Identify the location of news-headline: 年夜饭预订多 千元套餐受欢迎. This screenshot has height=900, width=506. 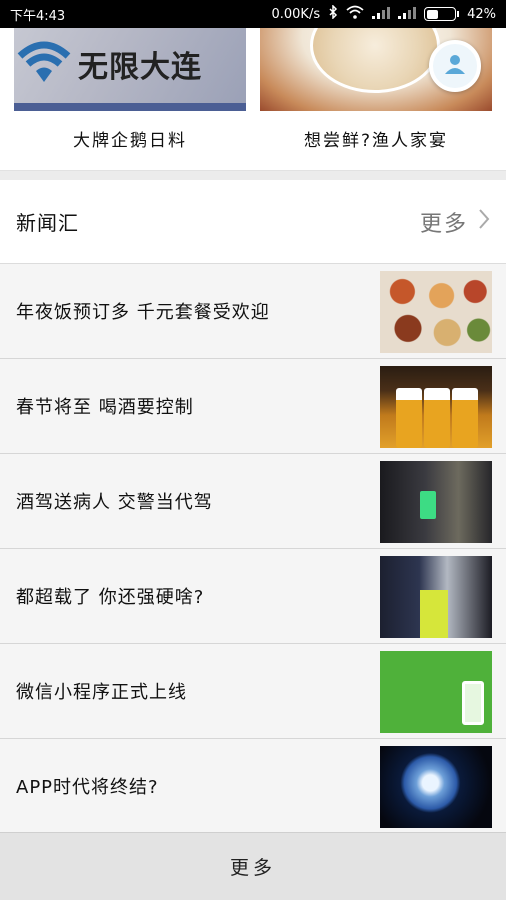
(143, 312).